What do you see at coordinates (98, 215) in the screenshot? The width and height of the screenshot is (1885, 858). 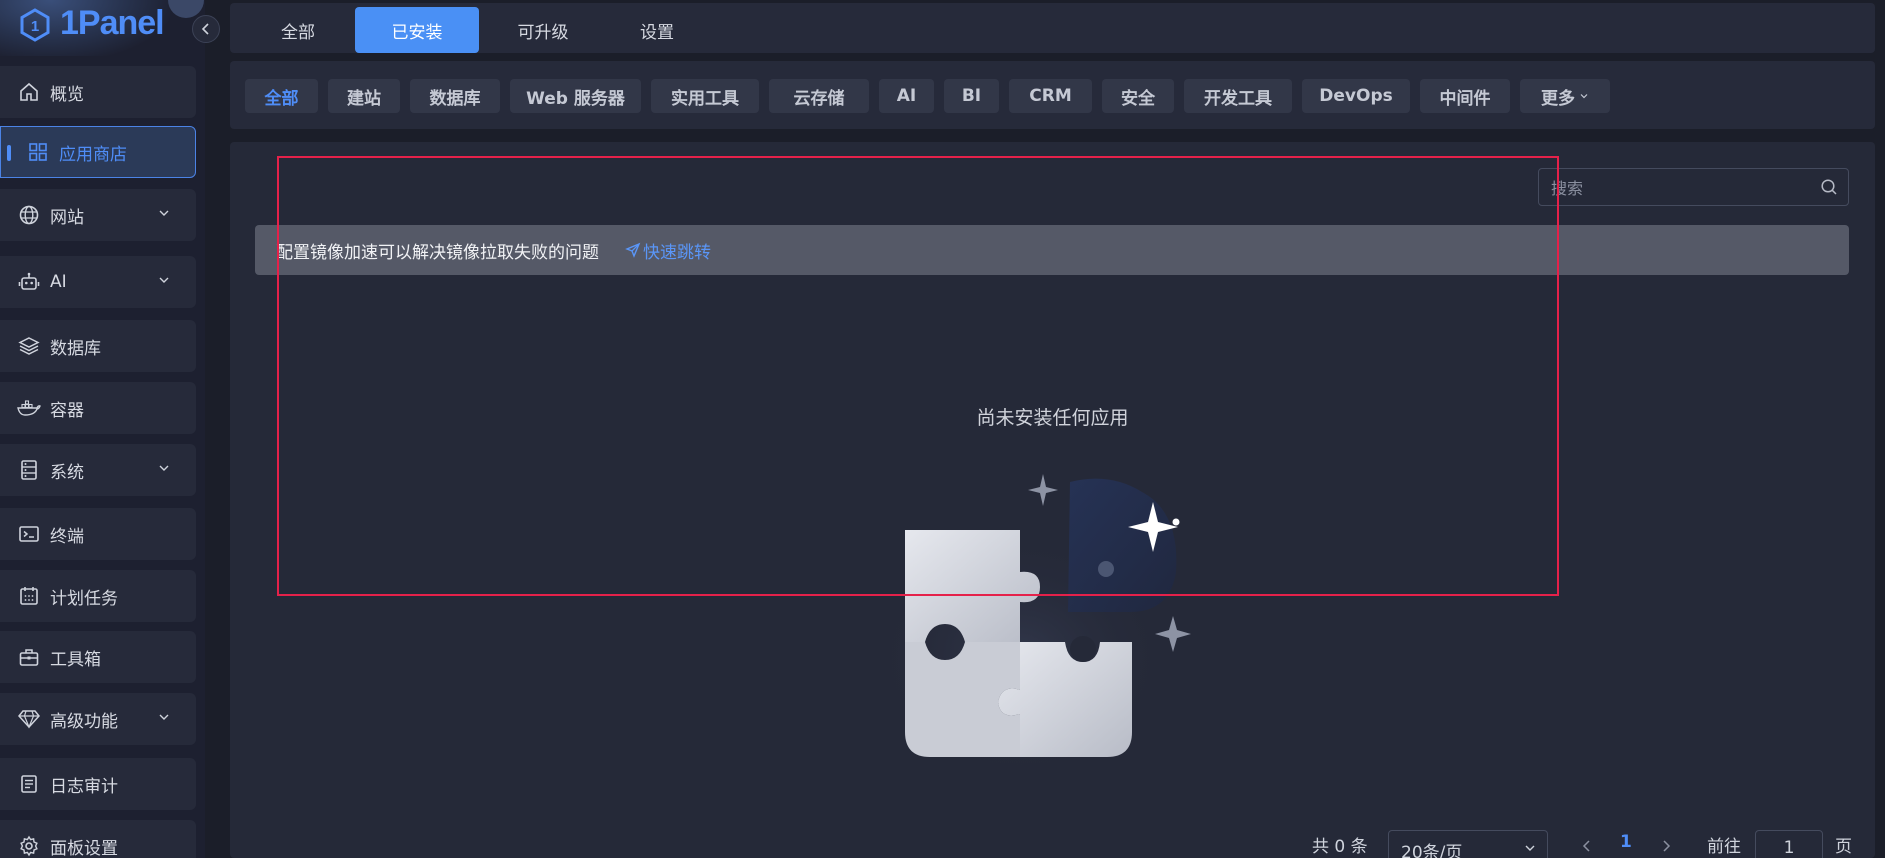 I see `sidebar-item-website: 网站` at bounding box center [98, 215].